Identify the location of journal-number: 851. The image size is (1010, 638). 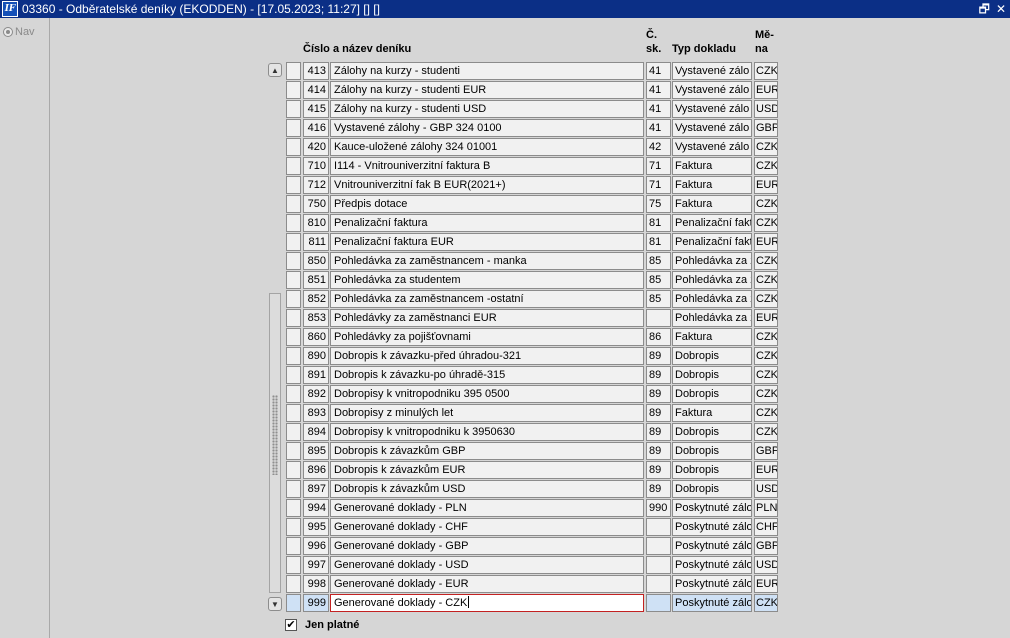
(316, 280).